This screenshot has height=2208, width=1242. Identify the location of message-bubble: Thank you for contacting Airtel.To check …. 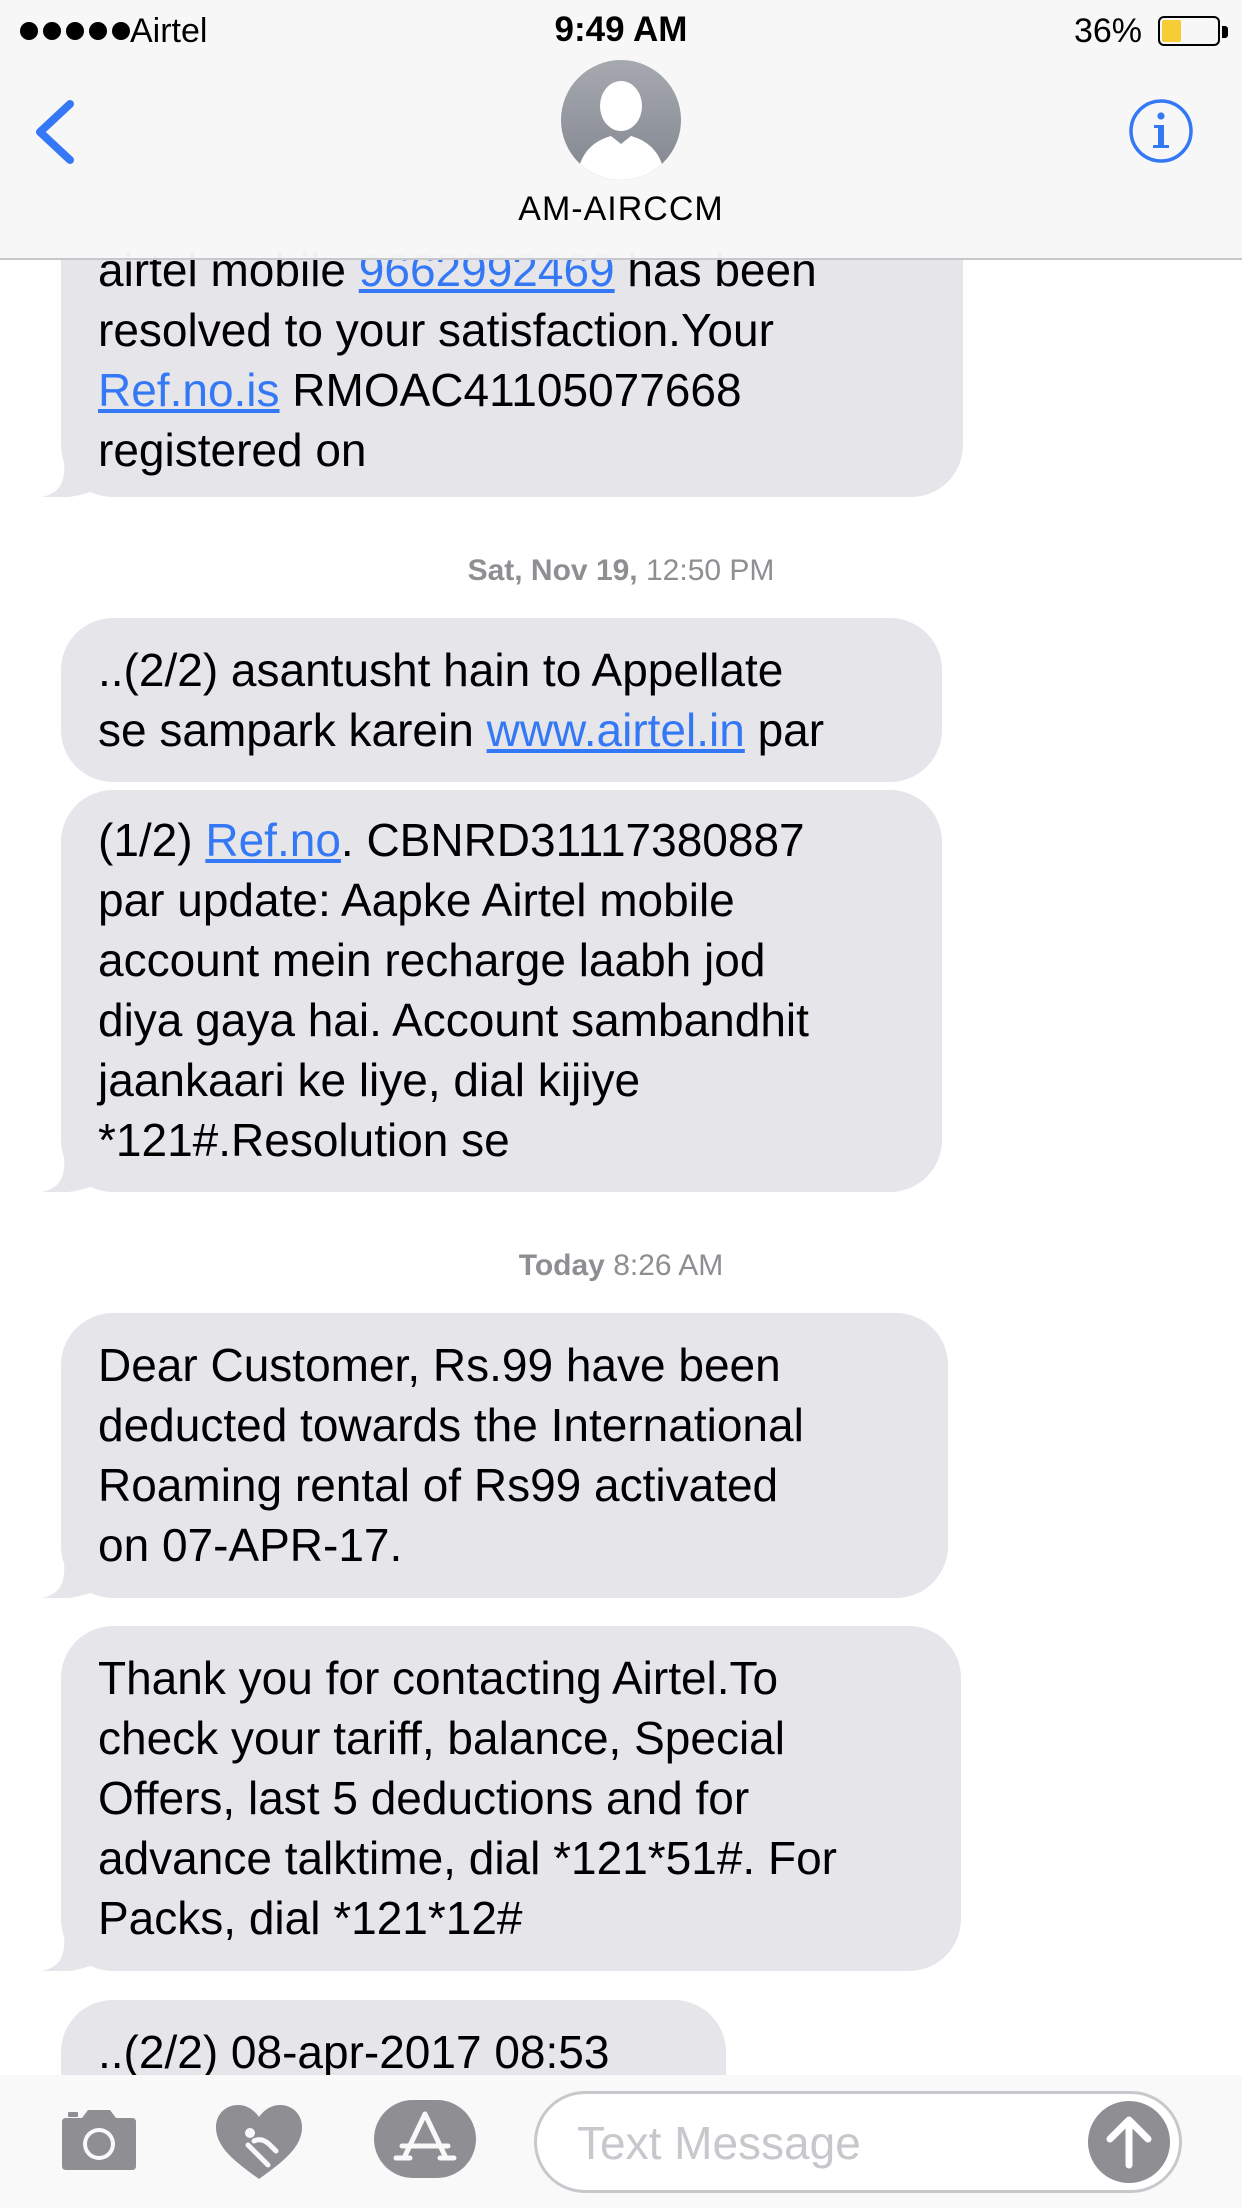
(511, 1798).